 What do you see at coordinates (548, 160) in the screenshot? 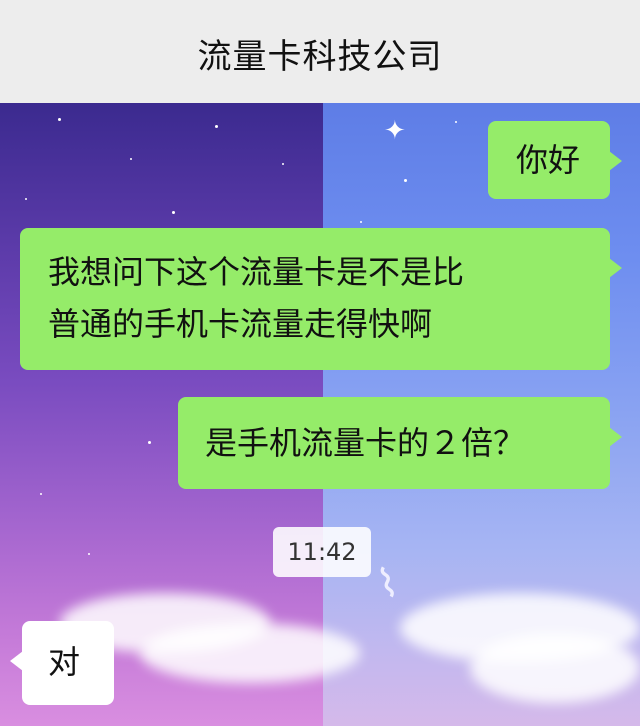
I see `message-text: 你好` at bounding box center [548, 160].